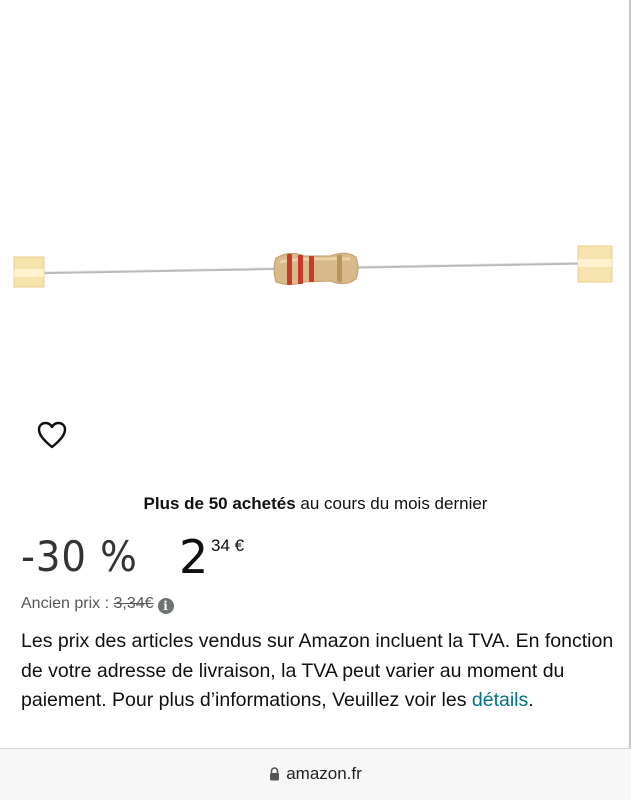 The image size is (631, 800). Describe the element at coordinates (500, 700) in the screenshot. I see `details-link: détails` at that location.